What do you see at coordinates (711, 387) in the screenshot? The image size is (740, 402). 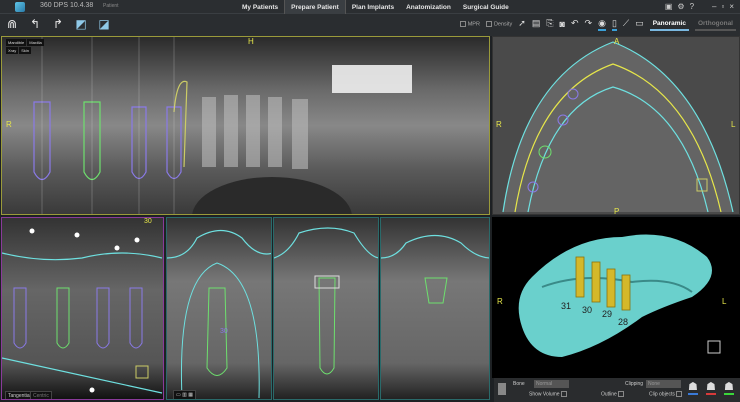 I see `skull-side-icon: ☗` at bounding box center [711, 387].